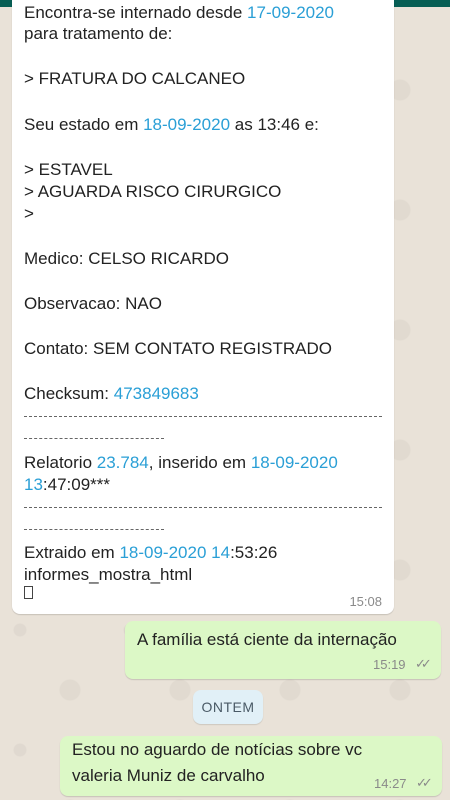 Image resolution: width=450 pixels, height=800 pixels. What do you see at coordinates (365, 601) in the screenshot?
I see `message-time: 15:08` at bounding box center [365, 601].